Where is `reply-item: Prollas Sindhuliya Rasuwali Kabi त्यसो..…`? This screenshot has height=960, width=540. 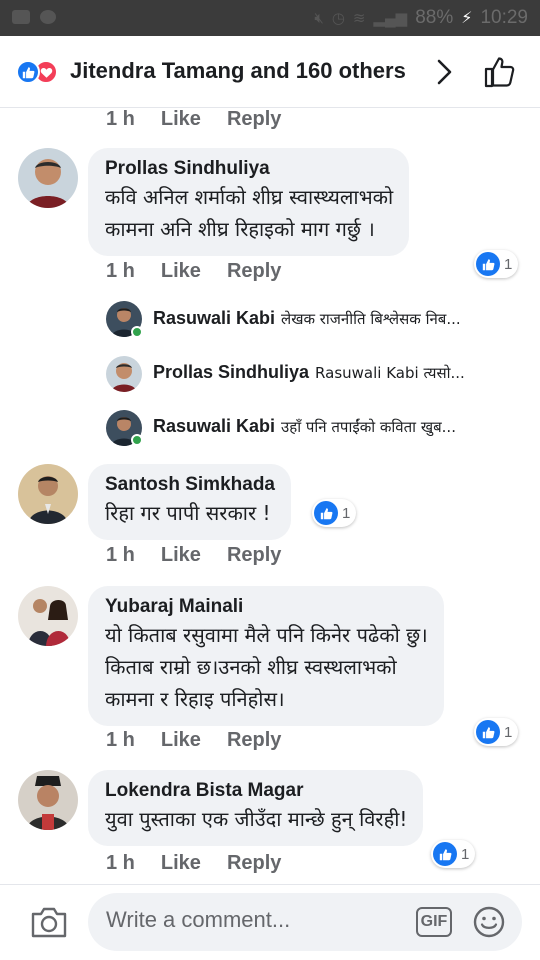
reply-item: Prollas Sindhuliya Rasuwali Kabi त्यसो..… is located at coordinates (309, 372).